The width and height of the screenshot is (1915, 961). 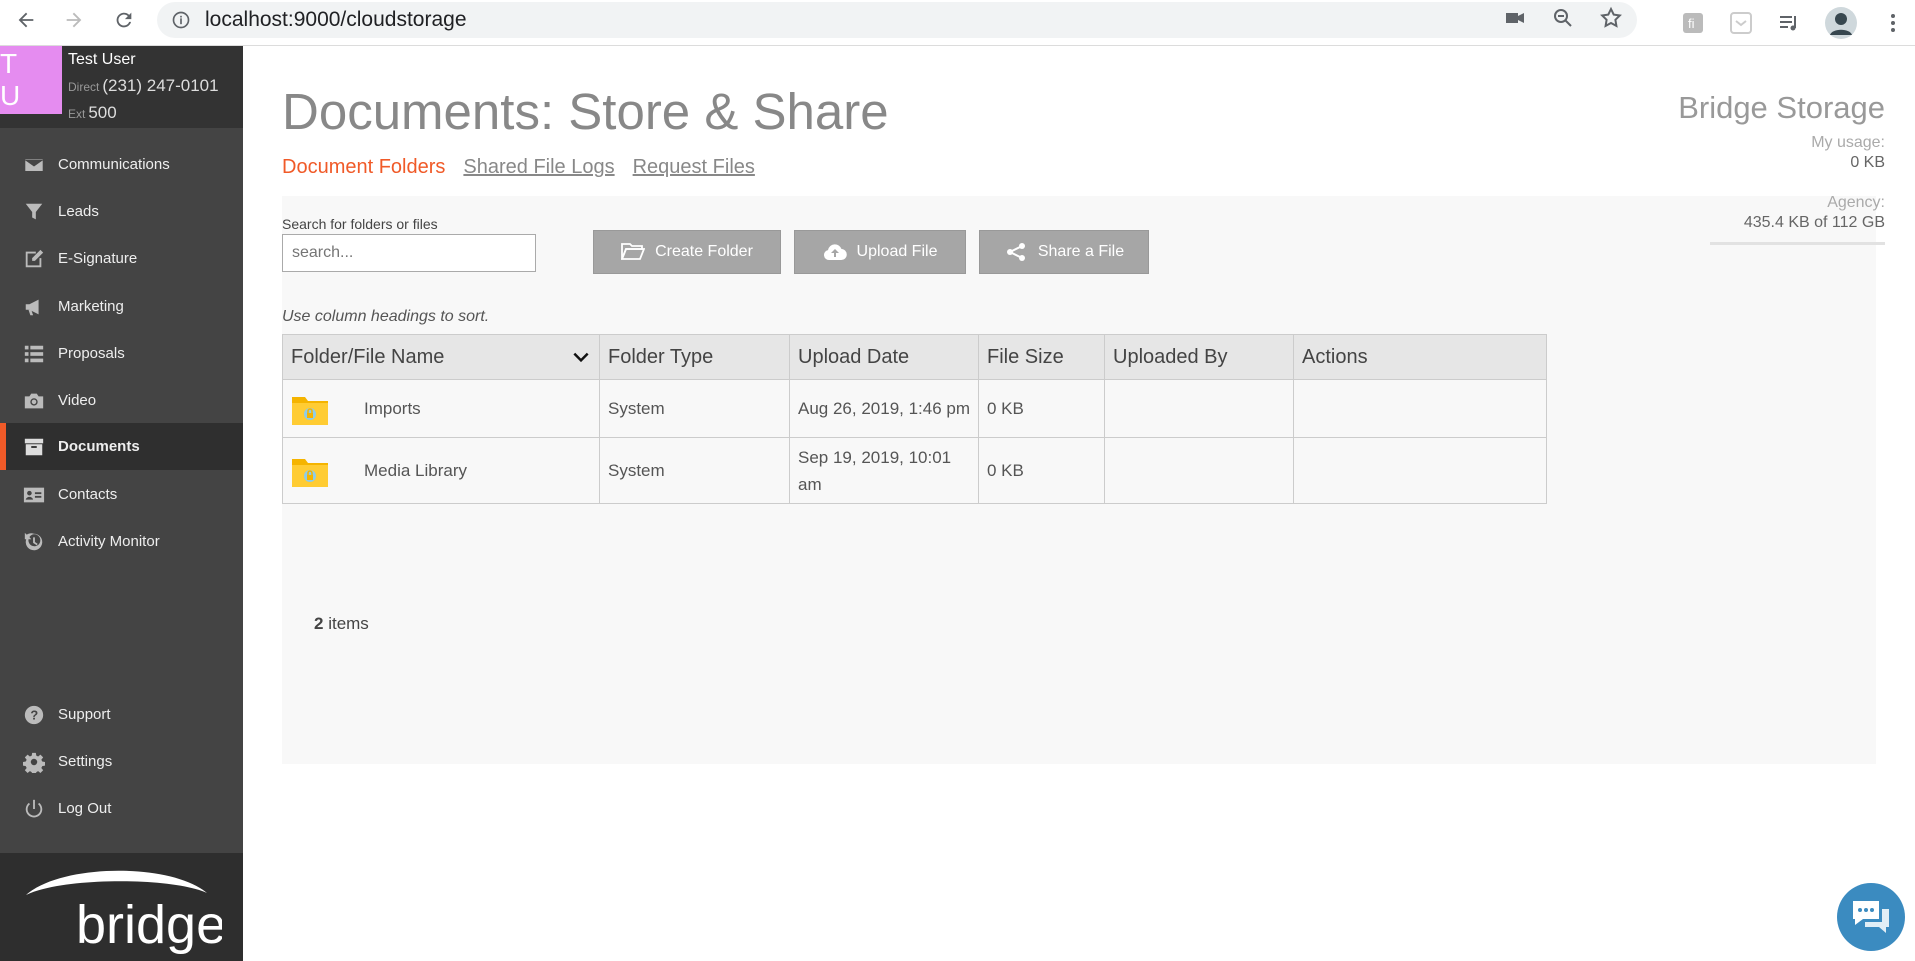 I want to click on sidebar-item-contacts: Contacts, so click(x=121, y=494).